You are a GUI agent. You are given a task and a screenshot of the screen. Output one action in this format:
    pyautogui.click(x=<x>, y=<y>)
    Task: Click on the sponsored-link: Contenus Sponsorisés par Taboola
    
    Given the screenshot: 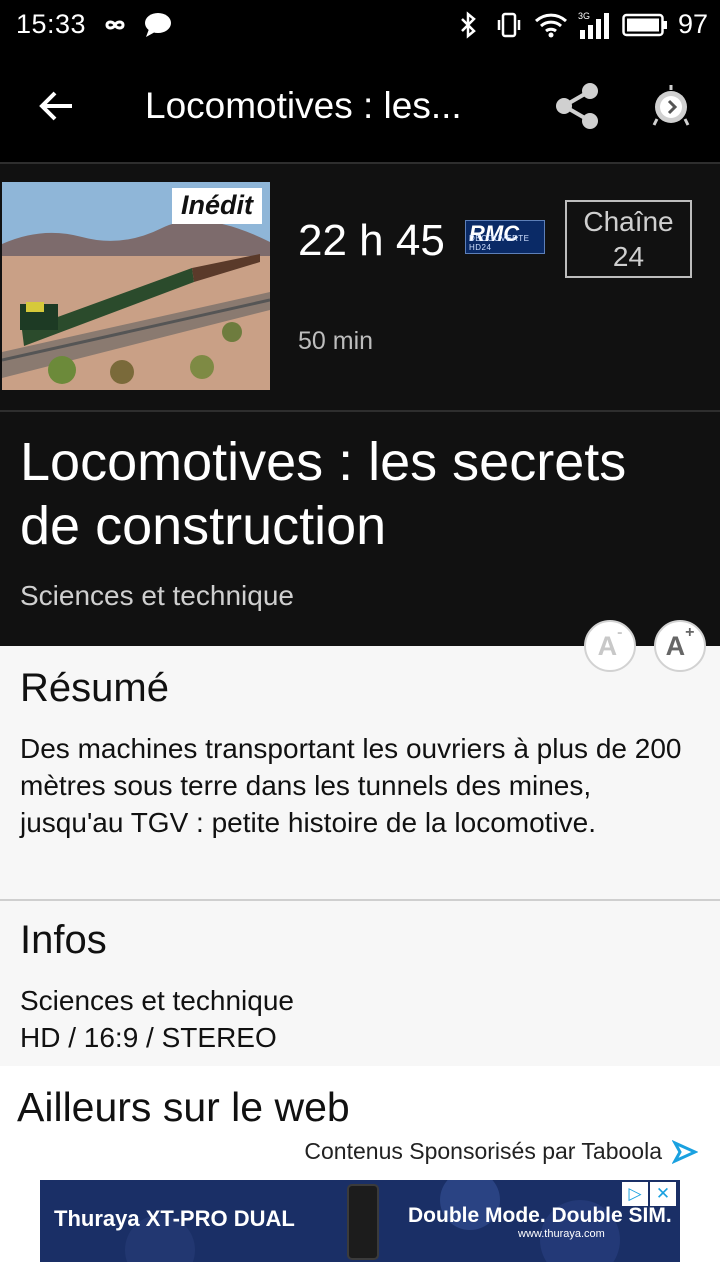 What is the action you would take?
    pyautogui.click(x=501, y=1151)
    